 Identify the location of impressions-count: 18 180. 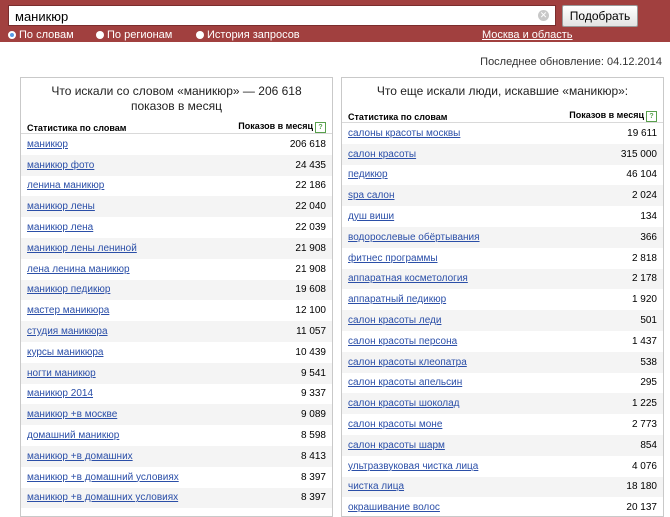
(641, 487).